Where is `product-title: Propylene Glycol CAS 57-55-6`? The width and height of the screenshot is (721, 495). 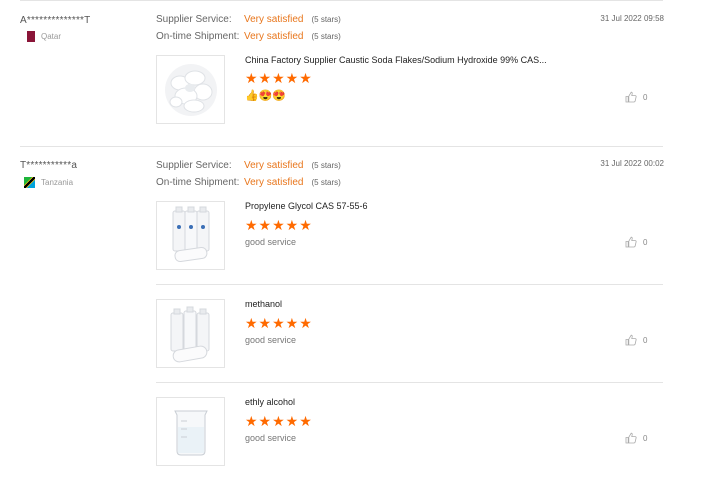
product-title: Propylene Glycol CAS 57-55-6 is located at coordinates (306, 206).